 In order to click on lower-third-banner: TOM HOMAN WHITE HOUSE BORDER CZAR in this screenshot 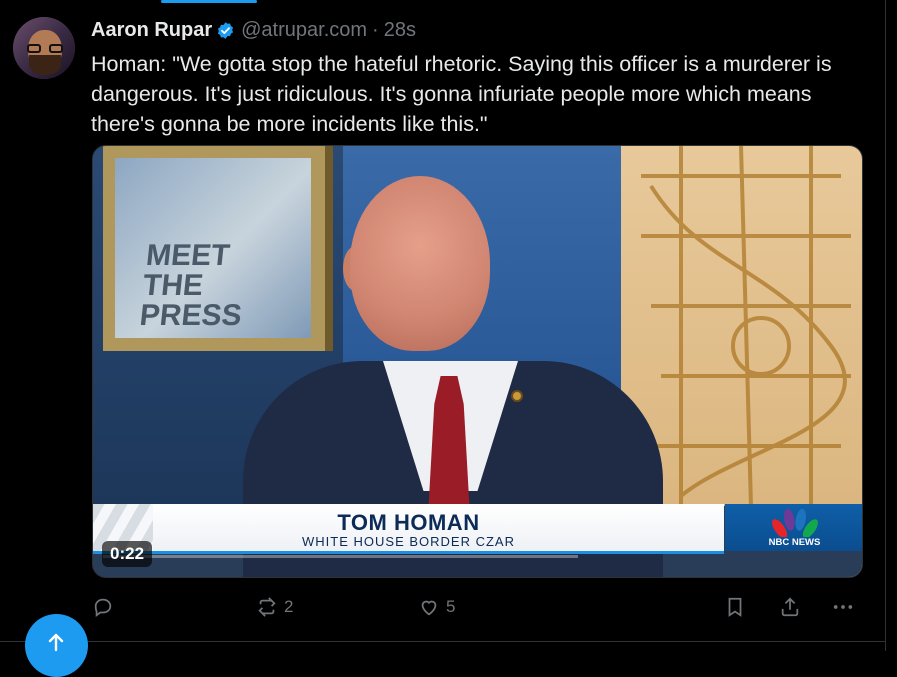, I will do `click(408, 527)`.